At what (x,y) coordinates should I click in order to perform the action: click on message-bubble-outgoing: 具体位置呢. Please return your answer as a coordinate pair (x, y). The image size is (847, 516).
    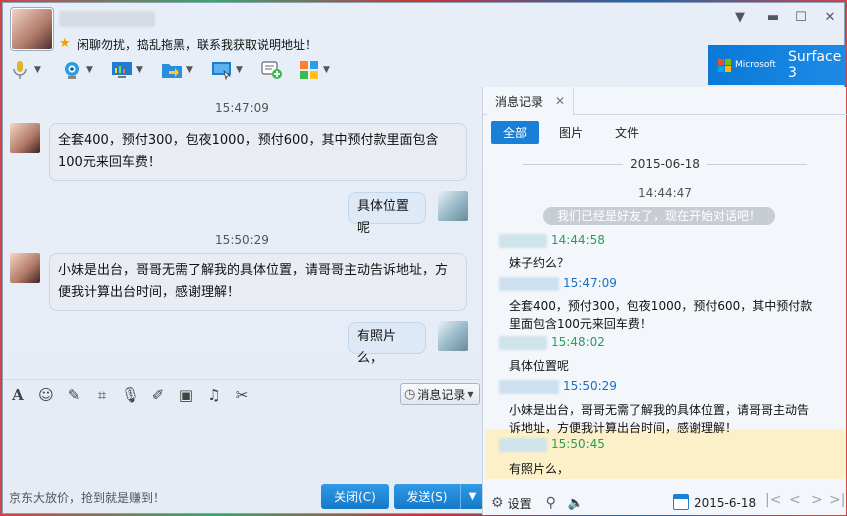
    Looking at the image, I should click on (387, 214).